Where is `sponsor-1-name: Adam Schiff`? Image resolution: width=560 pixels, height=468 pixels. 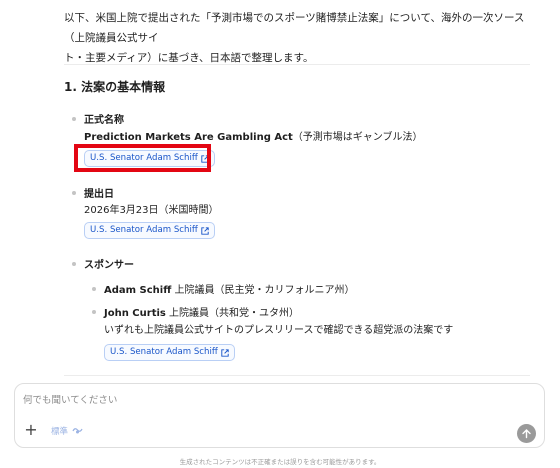
sponsor-1-name: Adam Schiff is located at coordinates (138, 290).